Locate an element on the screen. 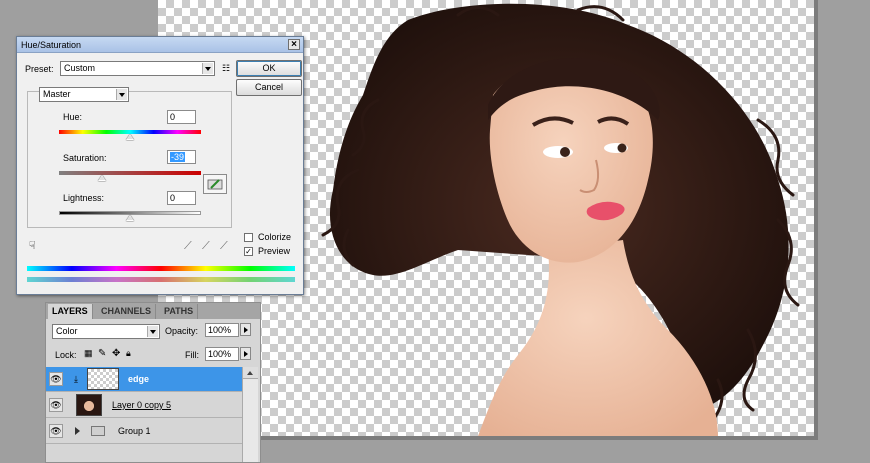  eyedropper-plus-icon: ⟋ is located at coordinates (206, 246).